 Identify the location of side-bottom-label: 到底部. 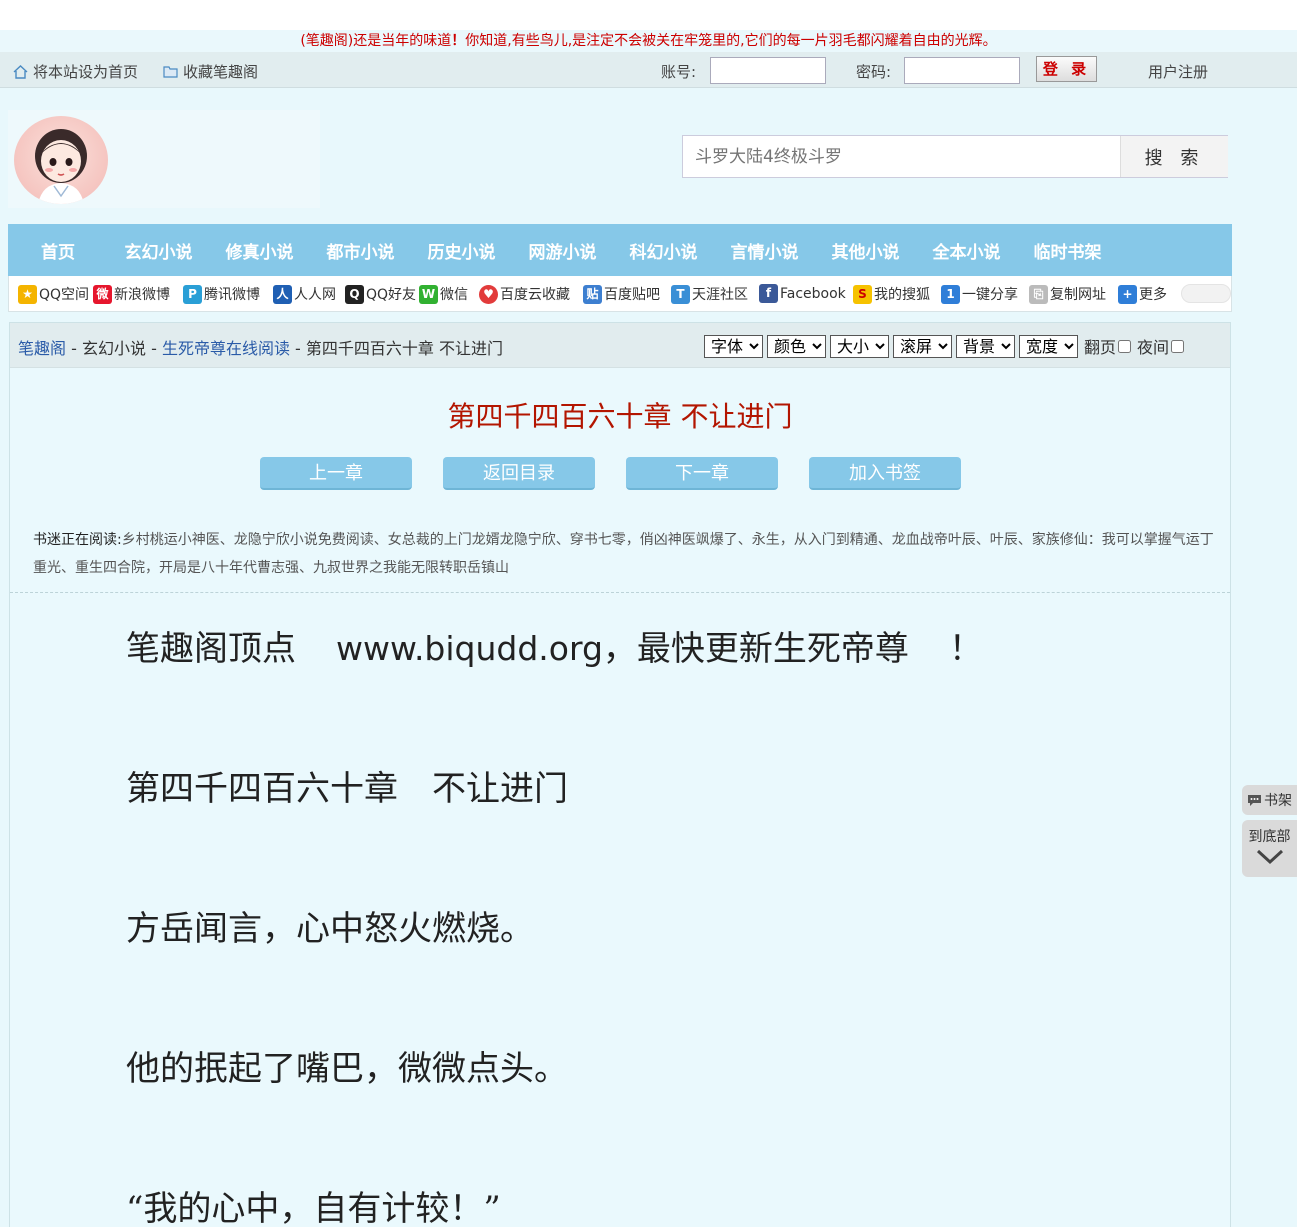
(1269, 837).